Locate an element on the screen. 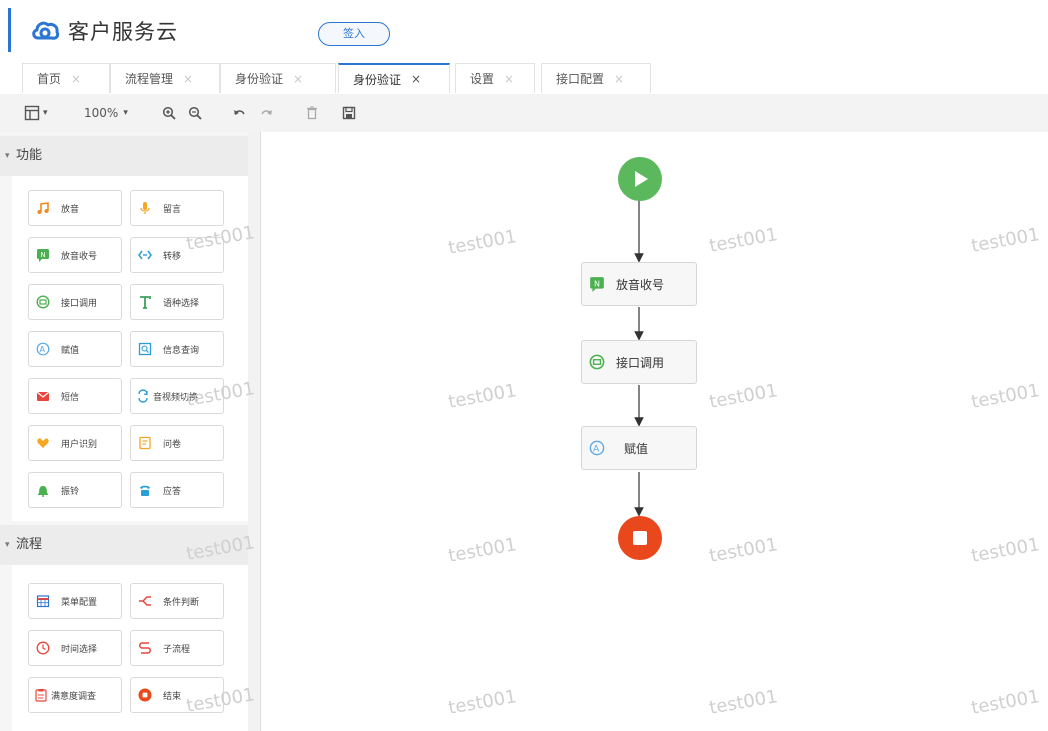 The image size is (1048, 731). flow-end-node is located at coordinates (640, 538).